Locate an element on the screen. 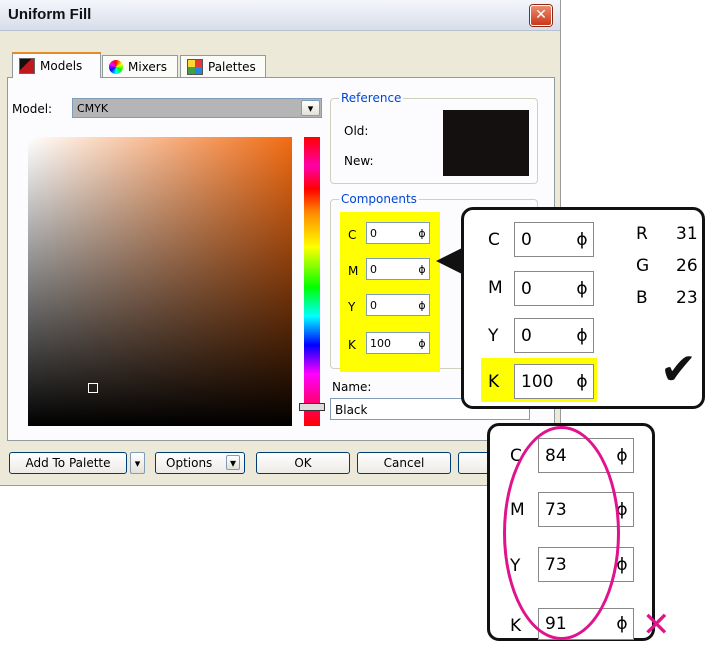 The width and height of the screenshot is (705, 645). color-picker-marker is located at coordinates (93, 388).